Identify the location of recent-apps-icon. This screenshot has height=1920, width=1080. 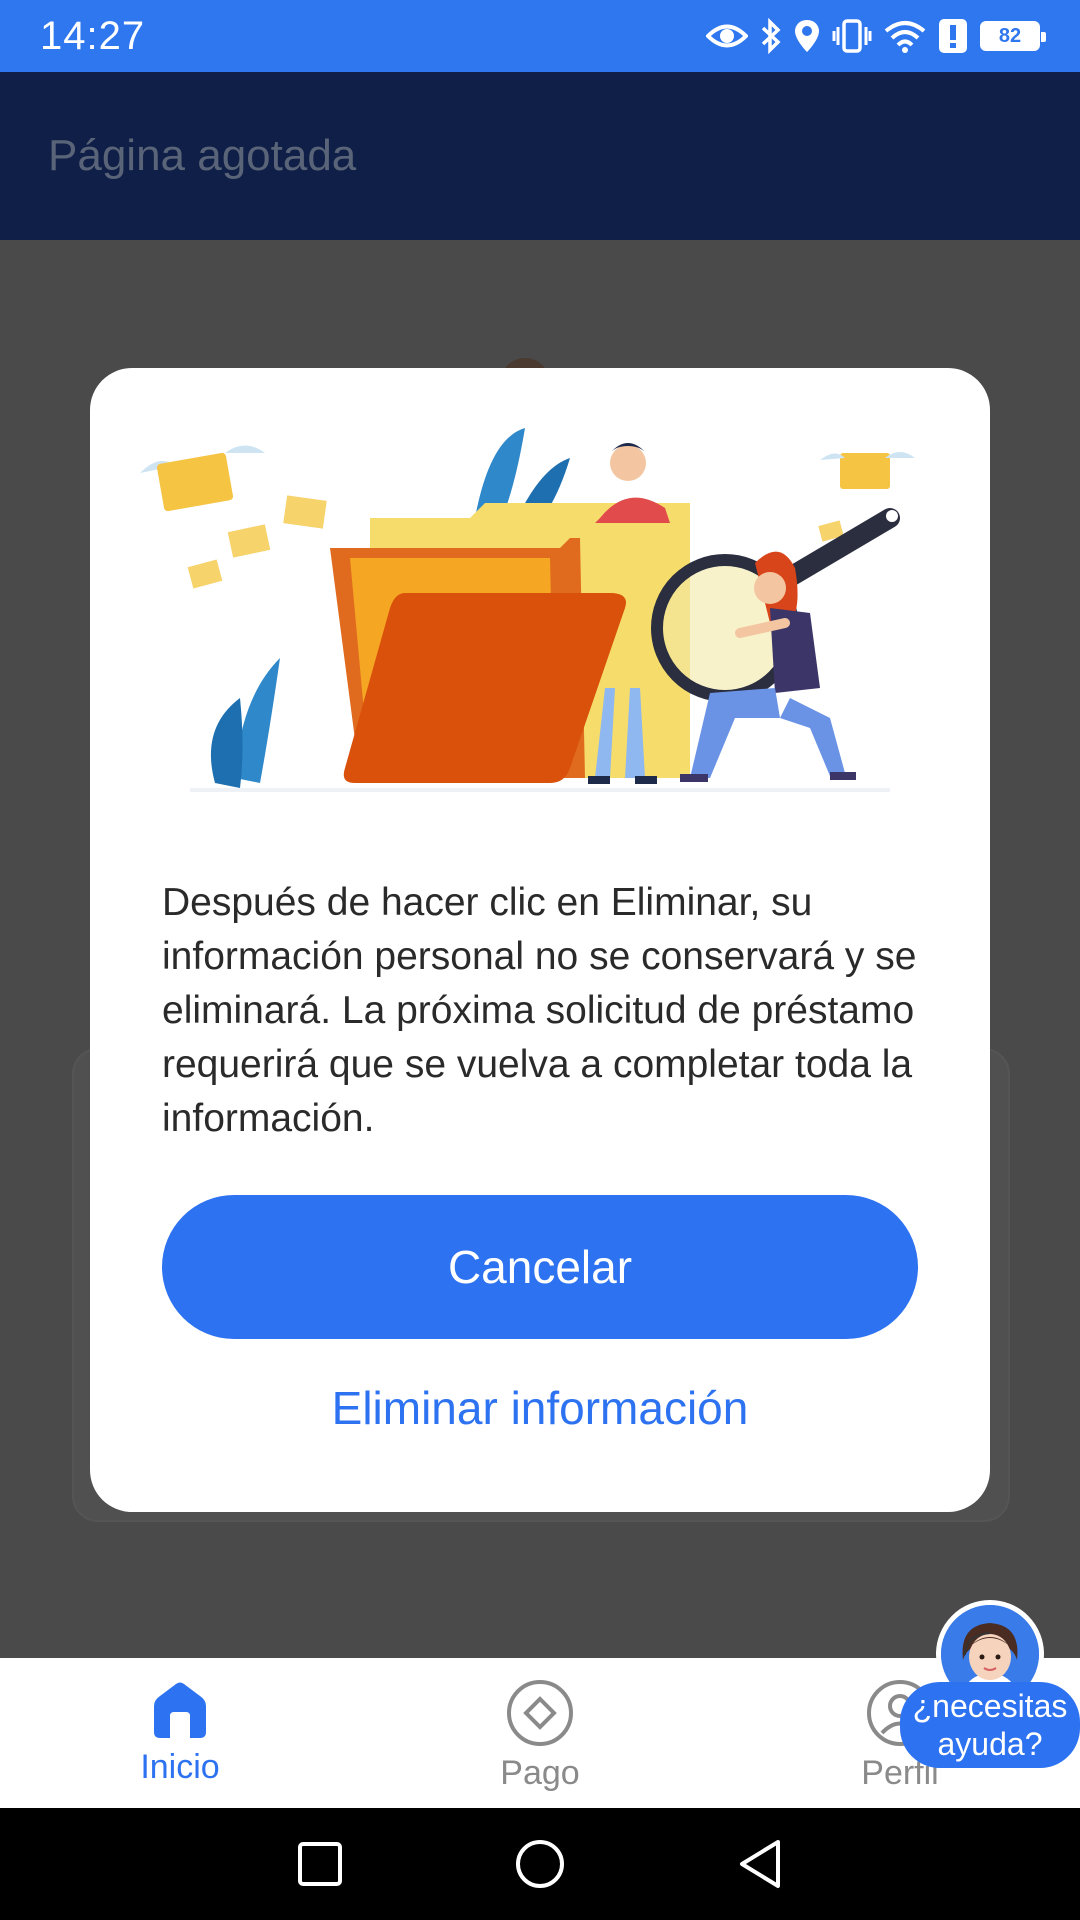
(320, 1864).